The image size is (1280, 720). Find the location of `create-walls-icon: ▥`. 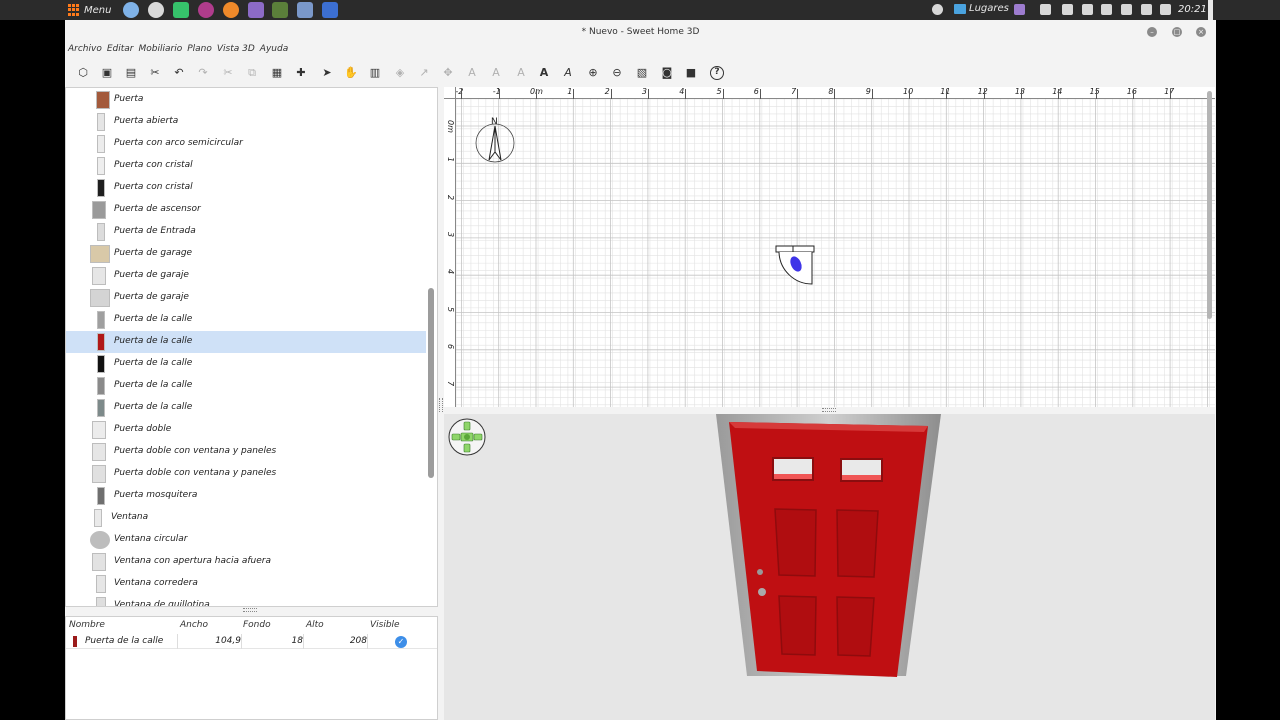

create-walls-icon: ▥ is located at coordinates (375, 73).